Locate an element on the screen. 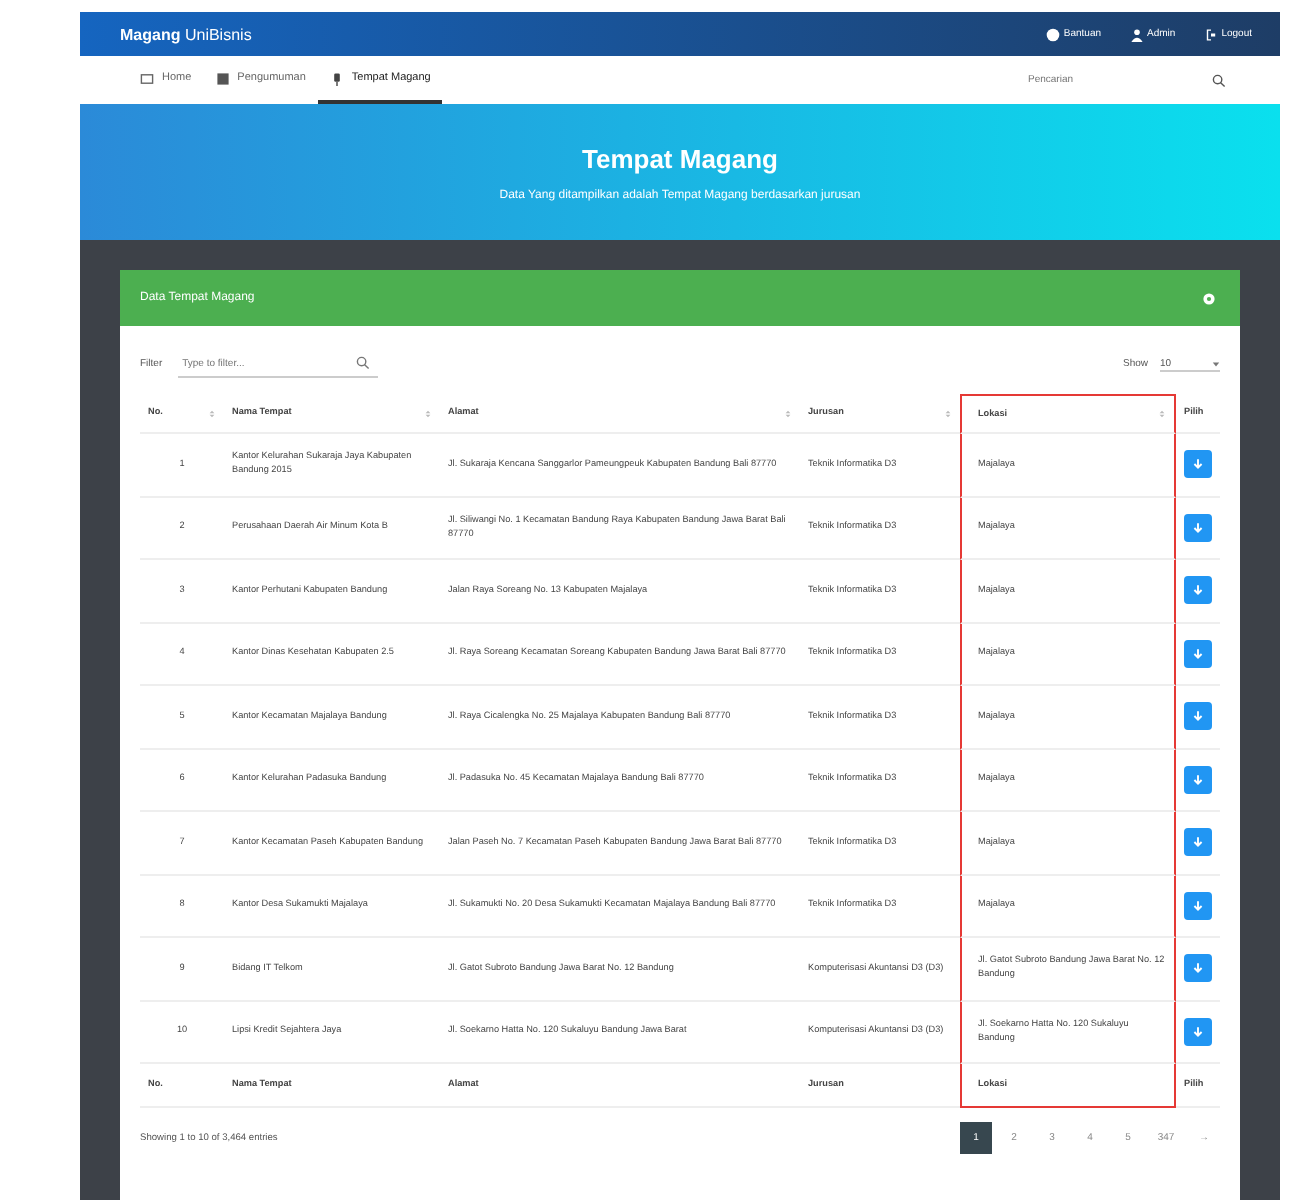 This screenshot has height=1200, width=1310. window-icon is located at coordinates (147, 78).